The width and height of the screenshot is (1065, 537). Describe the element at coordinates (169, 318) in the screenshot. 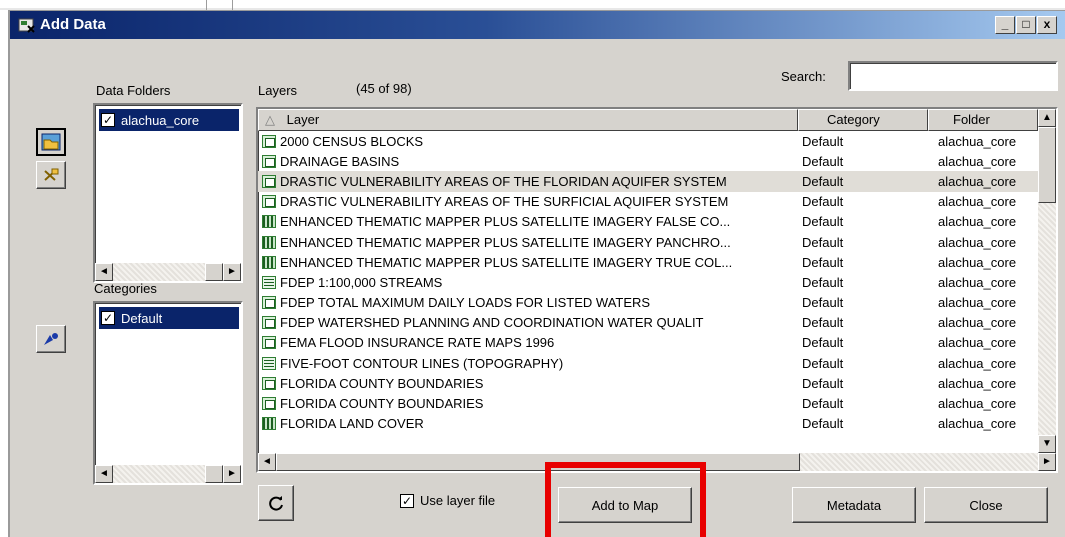

I see `category-item: ✓ Default` at that location.